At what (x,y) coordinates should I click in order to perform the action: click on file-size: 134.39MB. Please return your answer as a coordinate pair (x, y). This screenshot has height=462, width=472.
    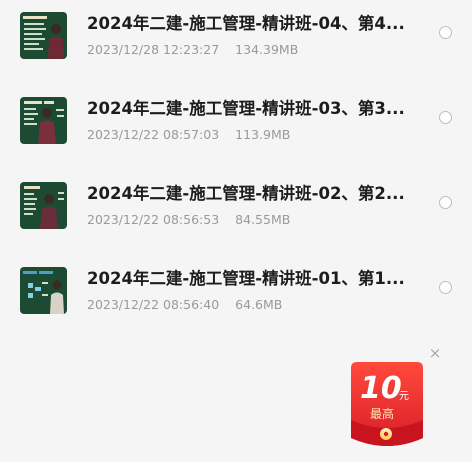
    Looking at the image, I should click on (267, 49).